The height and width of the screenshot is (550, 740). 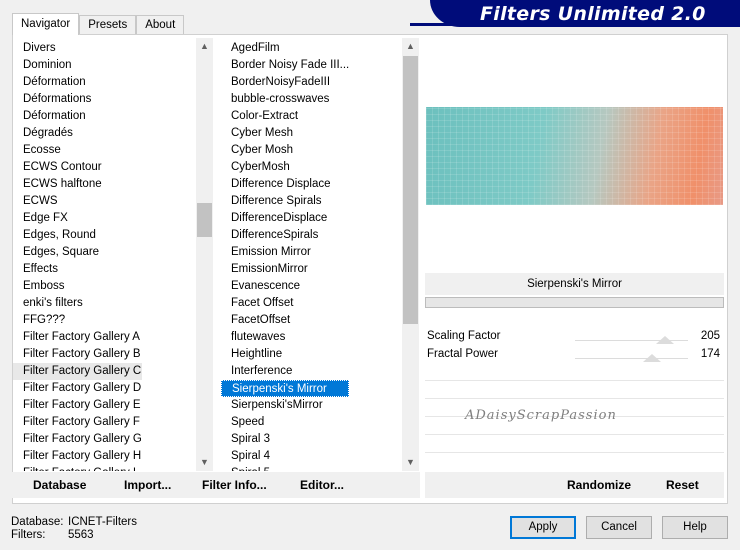 I want to click on list-item: Emission Mirror, so click(x=285, y=252).